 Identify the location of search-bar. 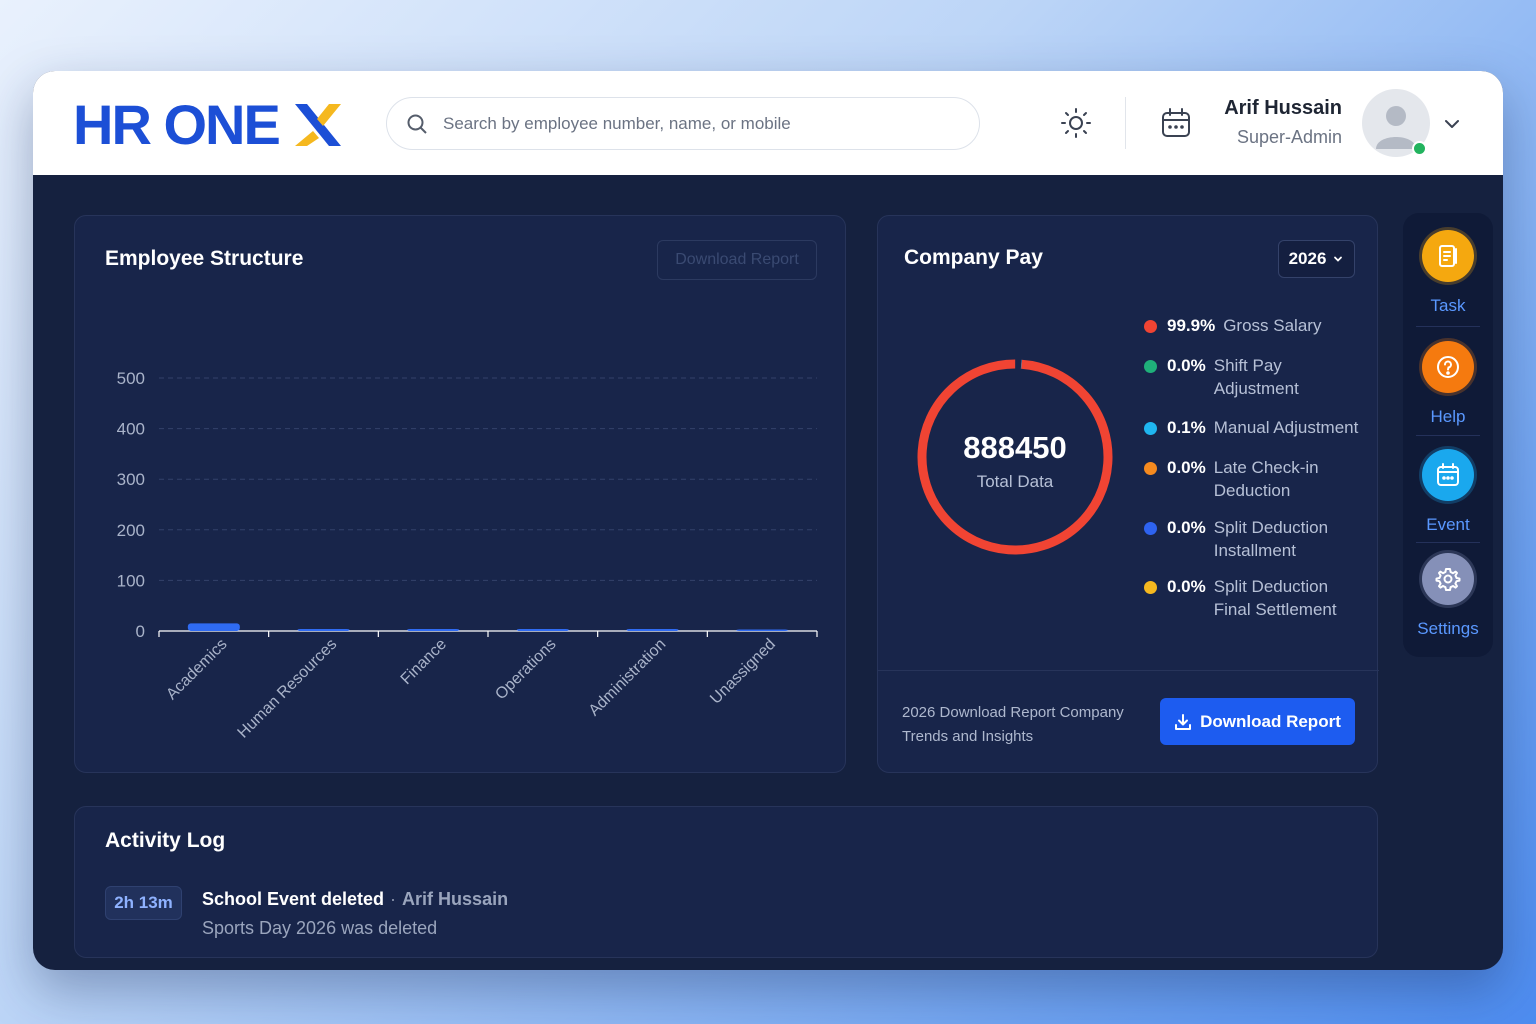
(683, 123).